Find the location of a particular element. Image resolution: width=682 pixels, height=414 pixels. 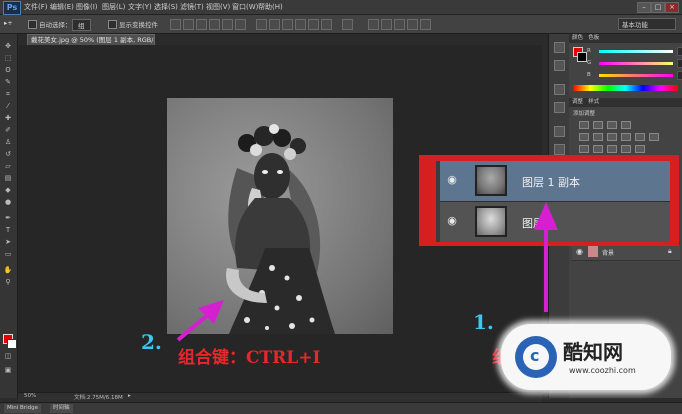

arrow-up-icon is located at coordinates (546, 257).